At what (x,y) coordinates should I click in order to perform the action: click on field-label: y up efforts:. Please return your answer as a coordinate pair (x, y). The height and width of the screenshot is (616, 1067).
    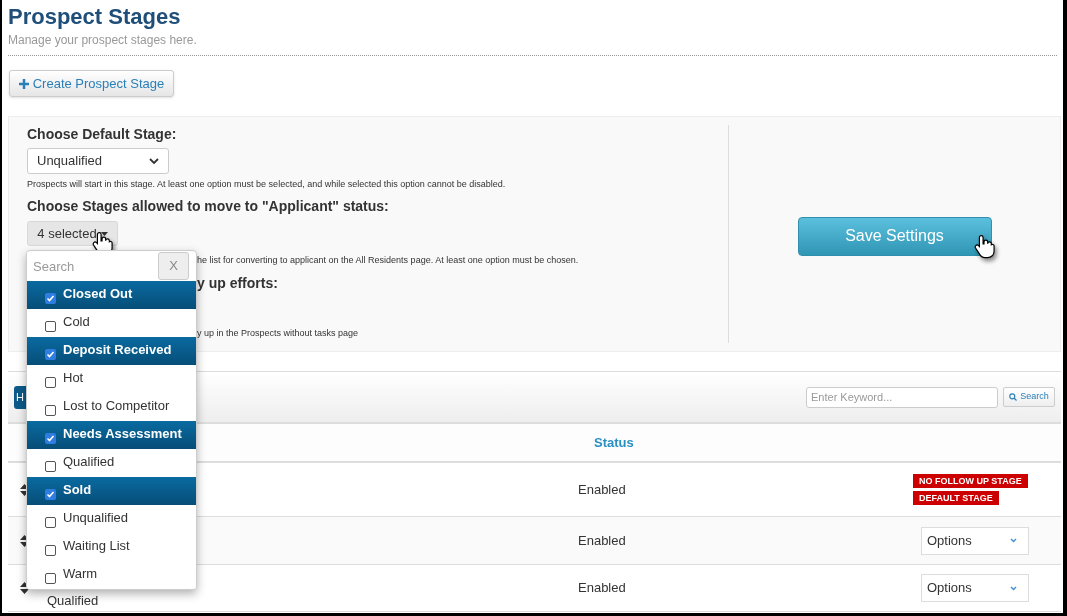
    Looking at the image, I should click on (238, 283).